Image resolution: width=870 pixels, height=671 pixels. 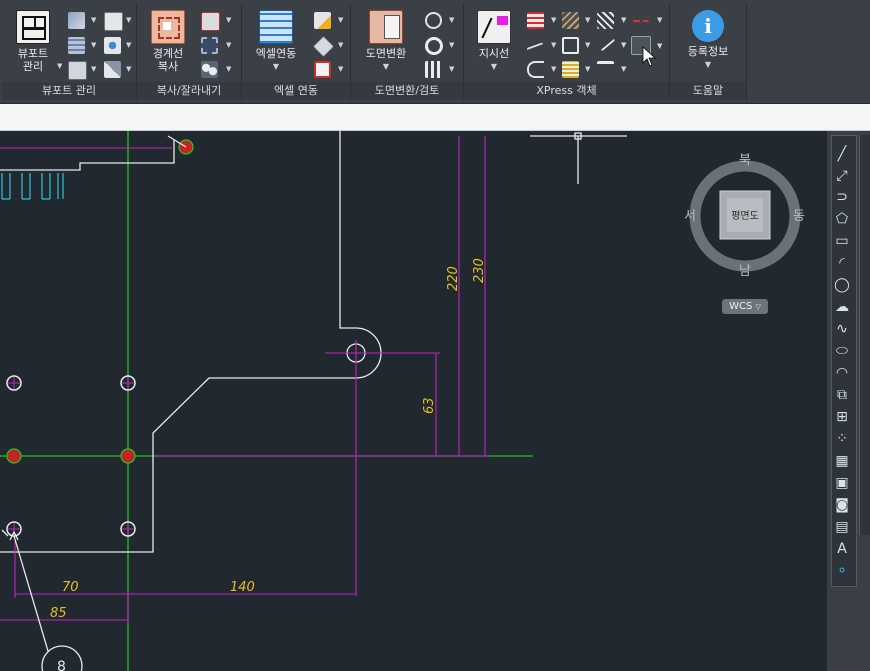 What do you see at coordinates (436, 22) in the screenshot?
I see `convert-tool-1-button` at bounding box center [436, 22].